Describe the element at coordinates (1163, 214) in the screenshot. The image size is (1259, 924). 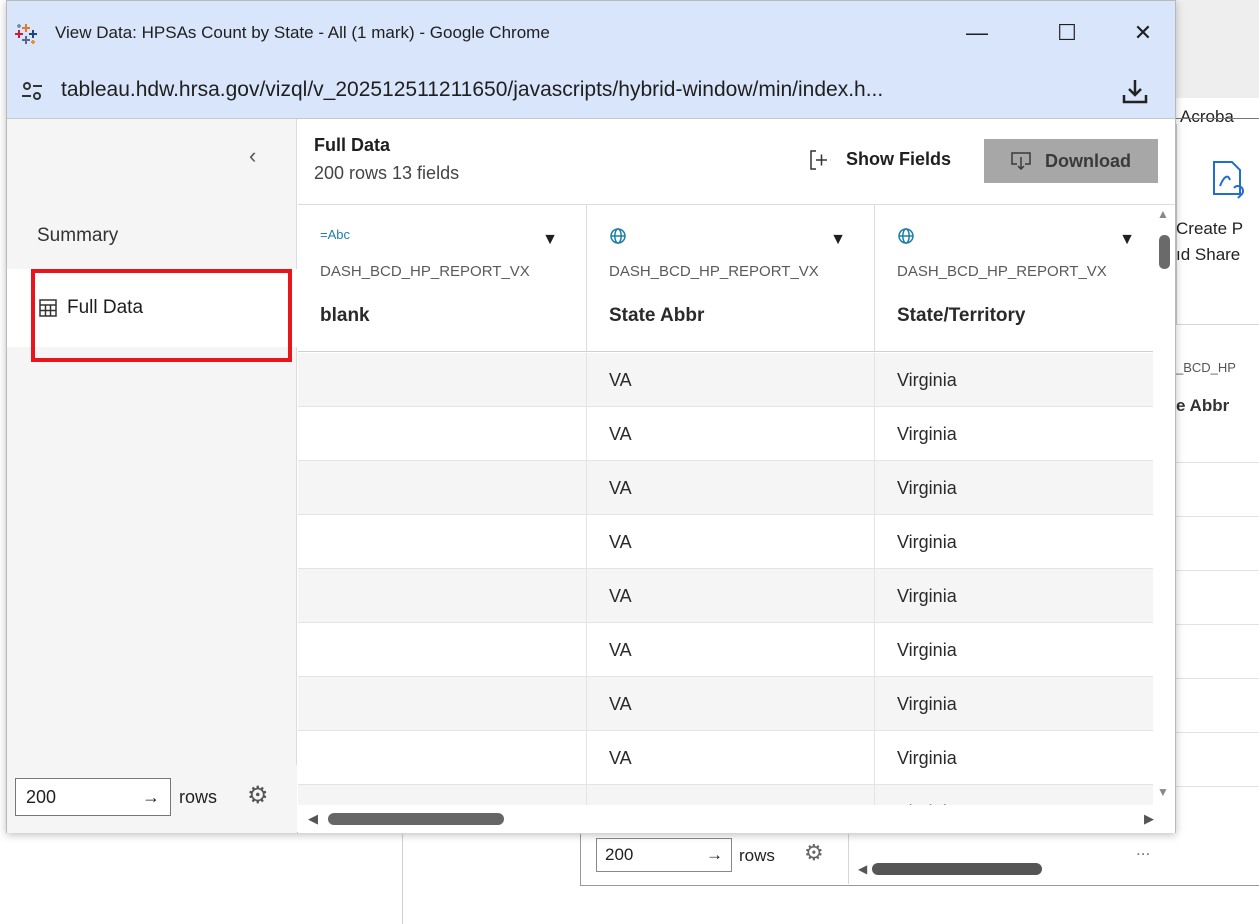
I see `scroll-up-icon: ▲` at that location.